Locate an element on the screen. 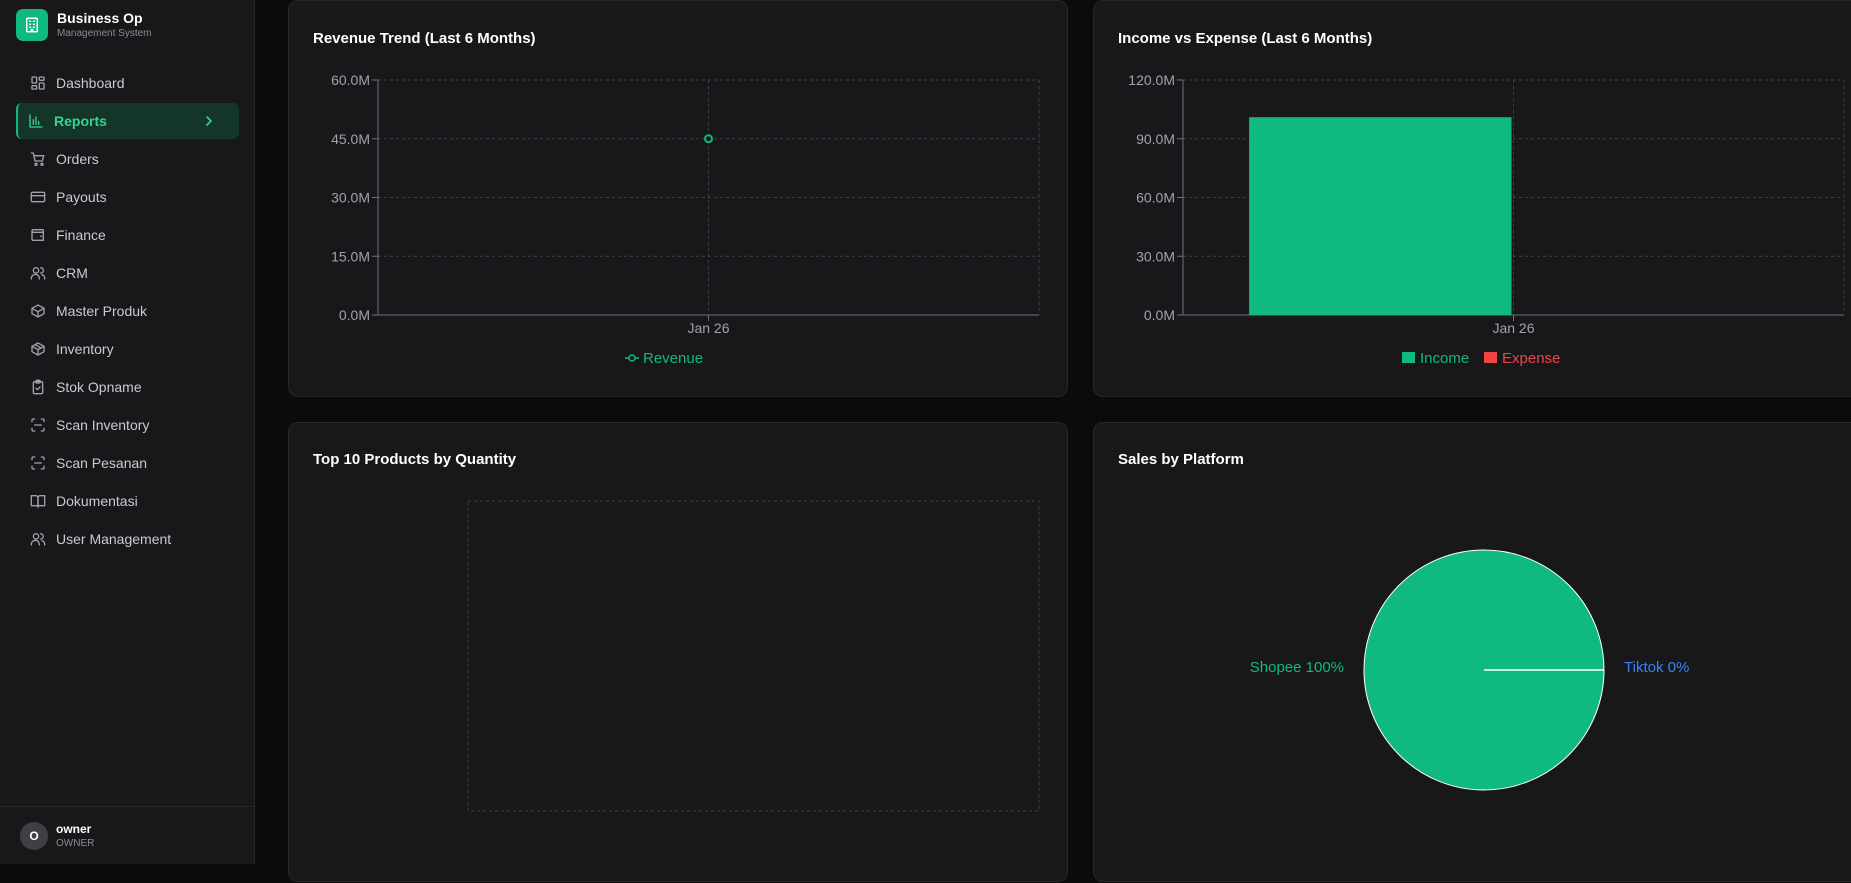  cart-icon is located at coordinates (43, 159).